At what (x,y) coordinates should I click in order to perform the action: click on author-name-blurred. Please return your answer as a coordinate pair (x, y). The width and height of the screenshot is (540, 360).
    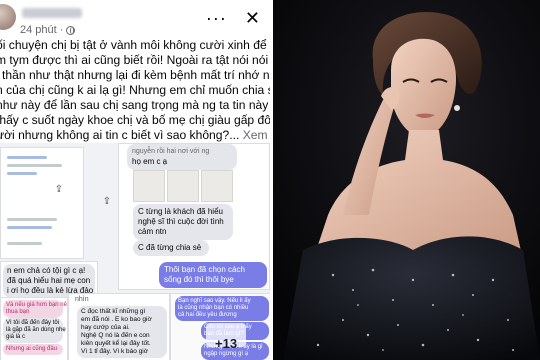
    Looking at the image, I should click on (52, 13).